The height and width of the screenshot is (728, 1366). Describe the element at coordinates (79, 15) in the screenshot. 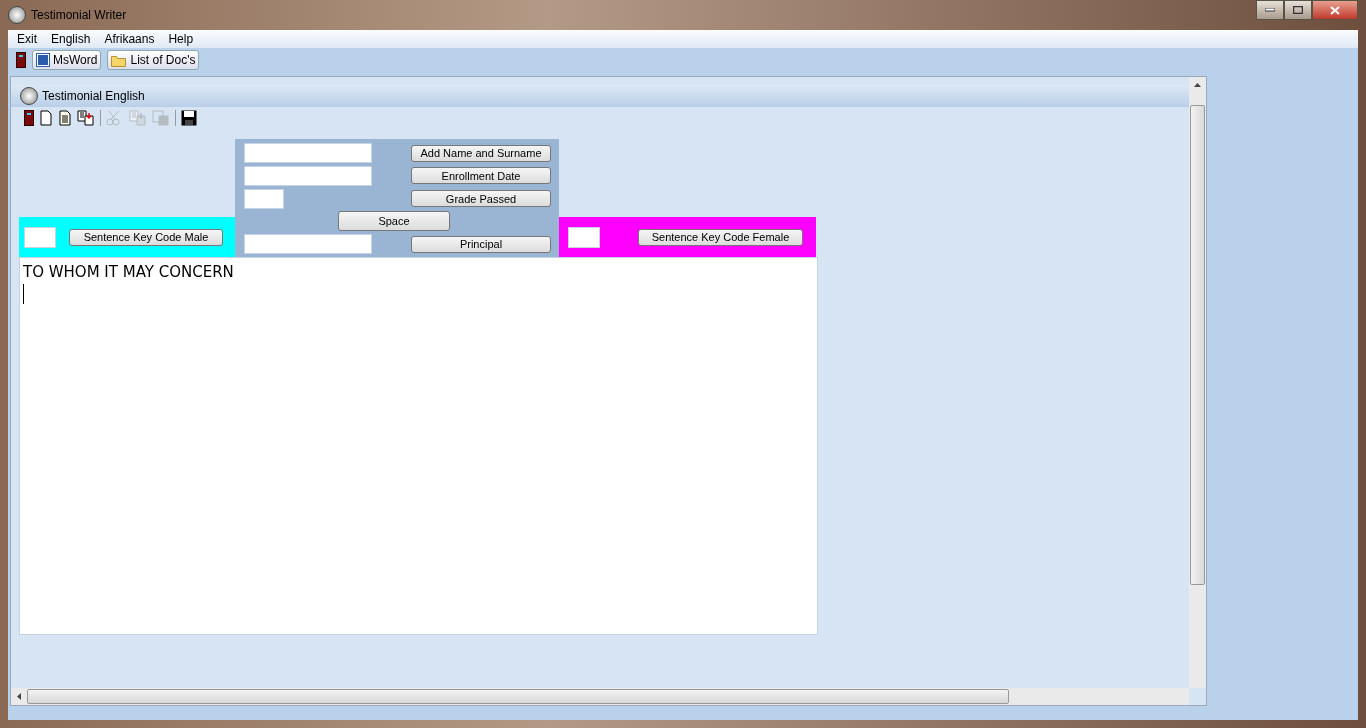

I see `window-title: Testimonial Writer` at that location.